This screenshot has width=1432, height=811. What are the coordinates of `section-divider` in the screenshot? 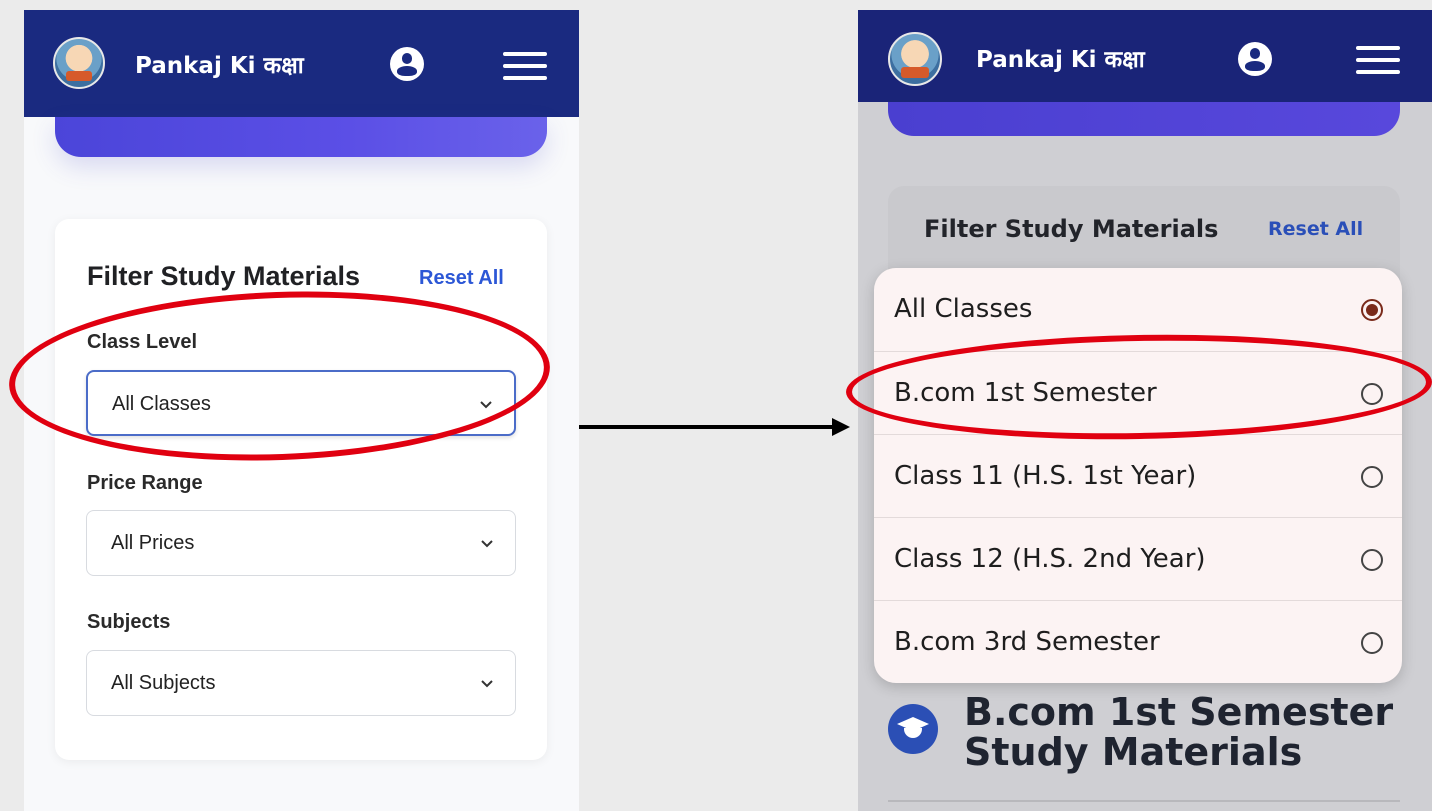 It's located at (1144, 801).